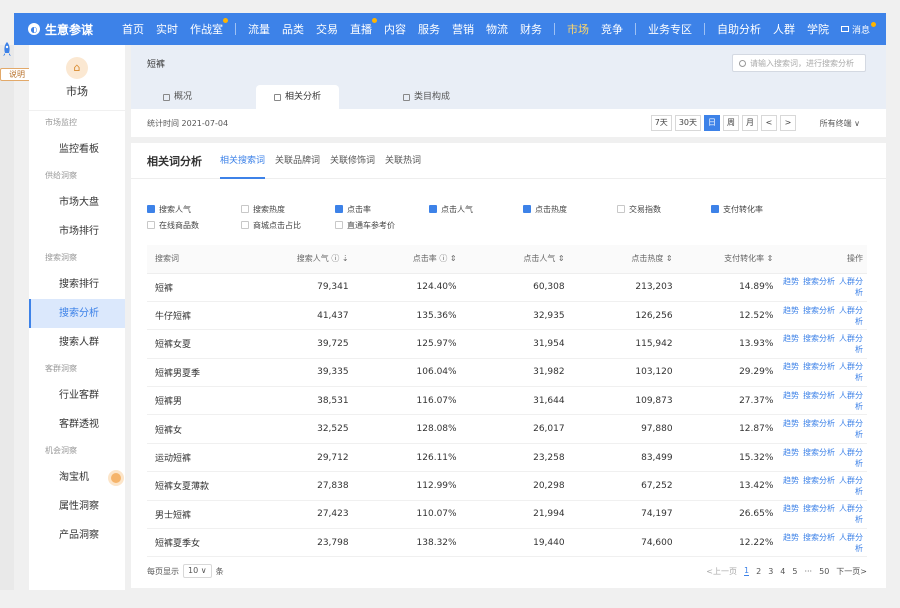 Image resolution: width=900 pixels, height=608 pixels. I want to click on sidebar-item: 监控看板, so click(77, 149).